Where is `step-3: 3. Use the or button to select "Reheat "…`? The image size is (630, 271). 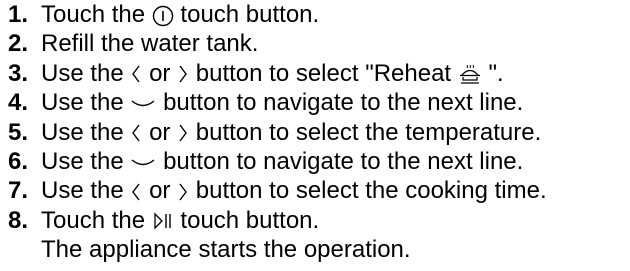 step-3: 3. Use the or button to select "Reheat "… is located at coordinates (277, 73).